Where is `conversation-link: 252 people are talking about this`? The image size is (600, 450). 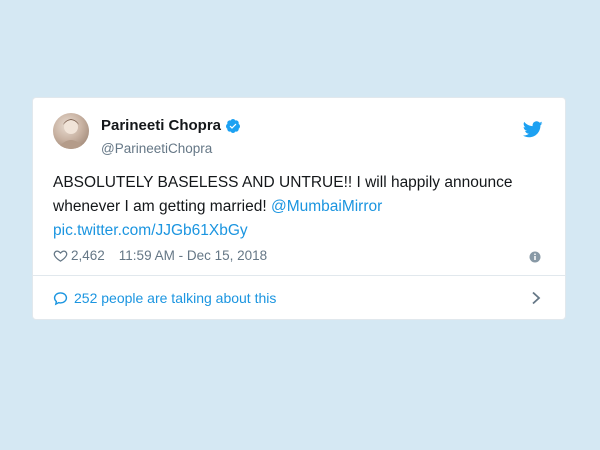 conversation-link: 252 people are talking about this is located at coordinates (164, 298).